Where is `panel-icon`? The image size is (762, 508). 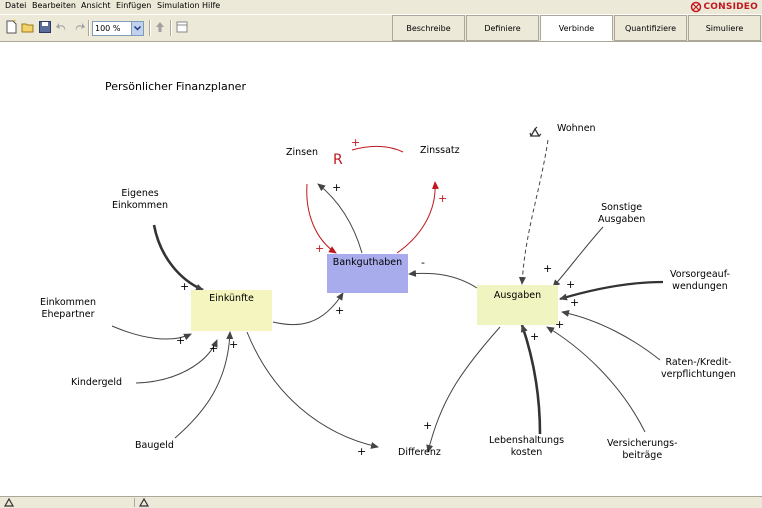
panel-icon is located at coordinates (182, 27).